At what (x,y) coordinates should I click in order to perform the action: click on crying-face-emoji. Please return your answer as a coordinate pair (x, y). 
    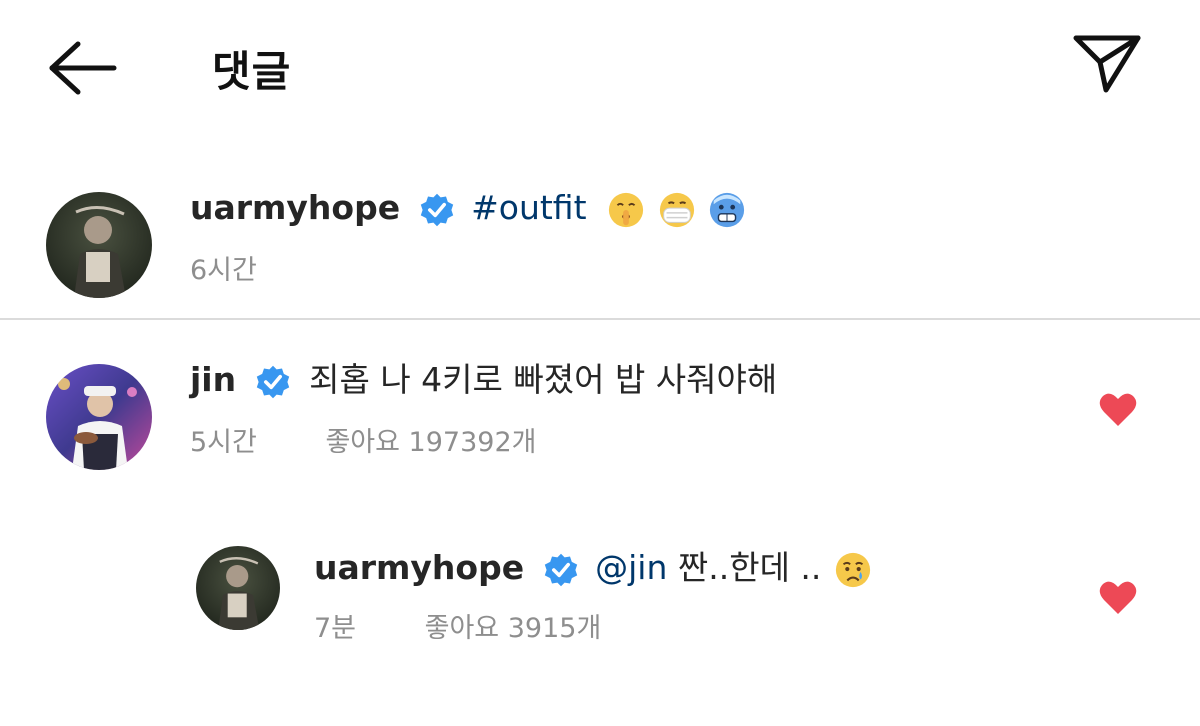
    Looking at the image, I should click on (853, 569).